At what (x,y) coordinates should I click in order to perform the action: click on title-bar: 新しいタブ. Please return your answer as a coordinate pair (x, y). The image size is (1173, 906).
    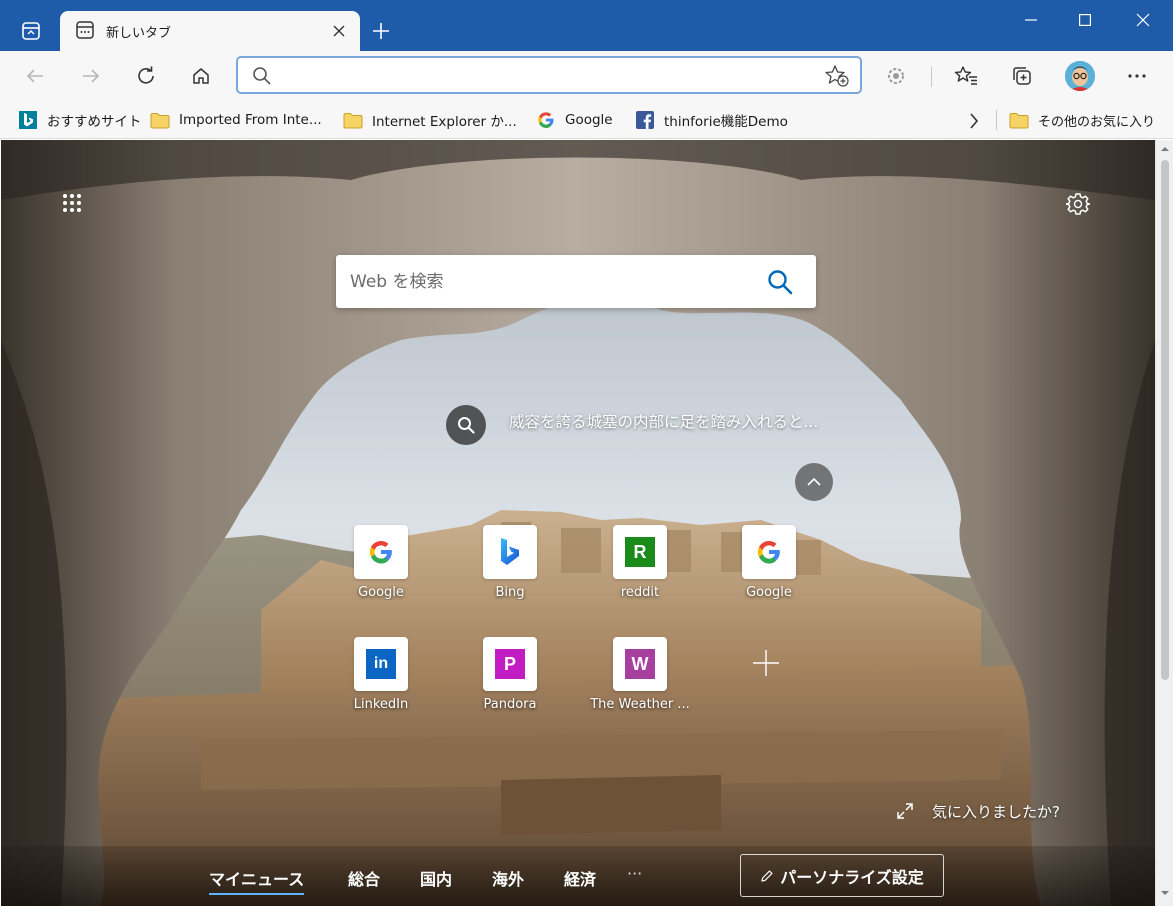
    Looking at the image, I should click on (586, 25).